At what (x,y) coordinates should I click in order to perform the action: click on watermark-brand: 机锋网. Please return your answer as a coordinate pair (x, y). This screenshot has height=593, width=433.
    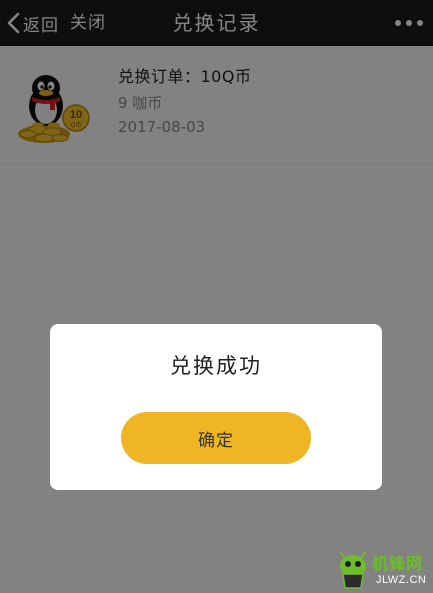
    Looking at the image, I should click on (398, 563).